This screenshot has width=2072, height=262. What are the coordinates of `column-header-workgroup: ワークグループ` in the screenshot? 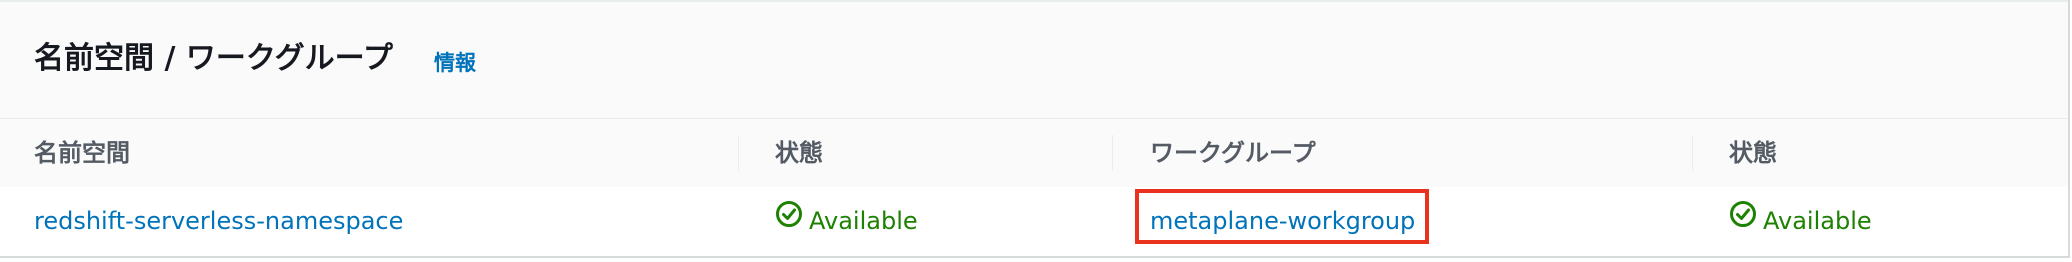 It's located at (1233, 153).